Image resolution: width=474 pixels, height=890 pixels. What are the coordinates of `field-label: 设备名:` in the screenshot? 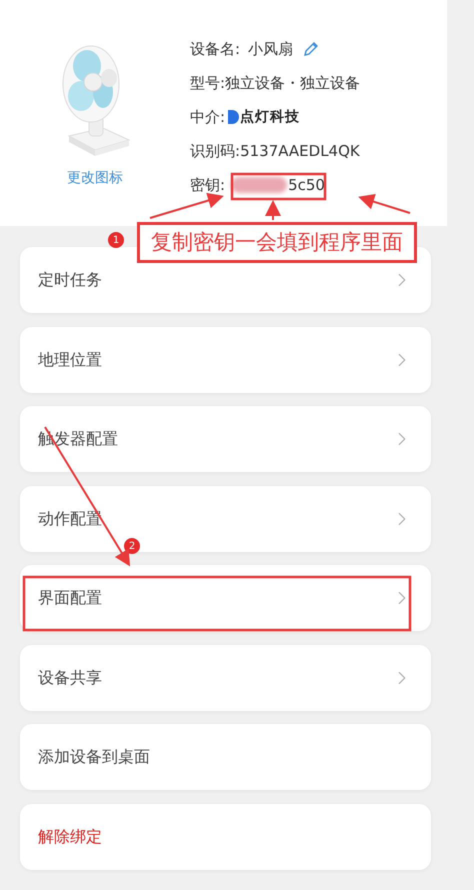 It's located at (215, 49).